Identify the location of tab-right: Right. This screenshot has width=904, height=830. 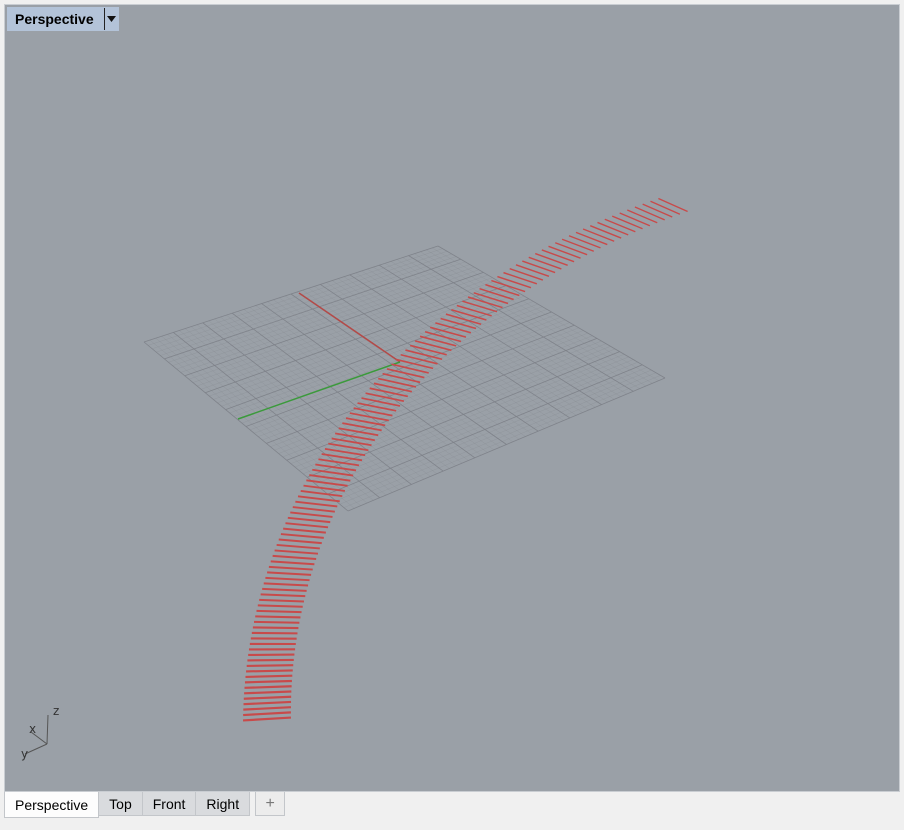
(223, 804).